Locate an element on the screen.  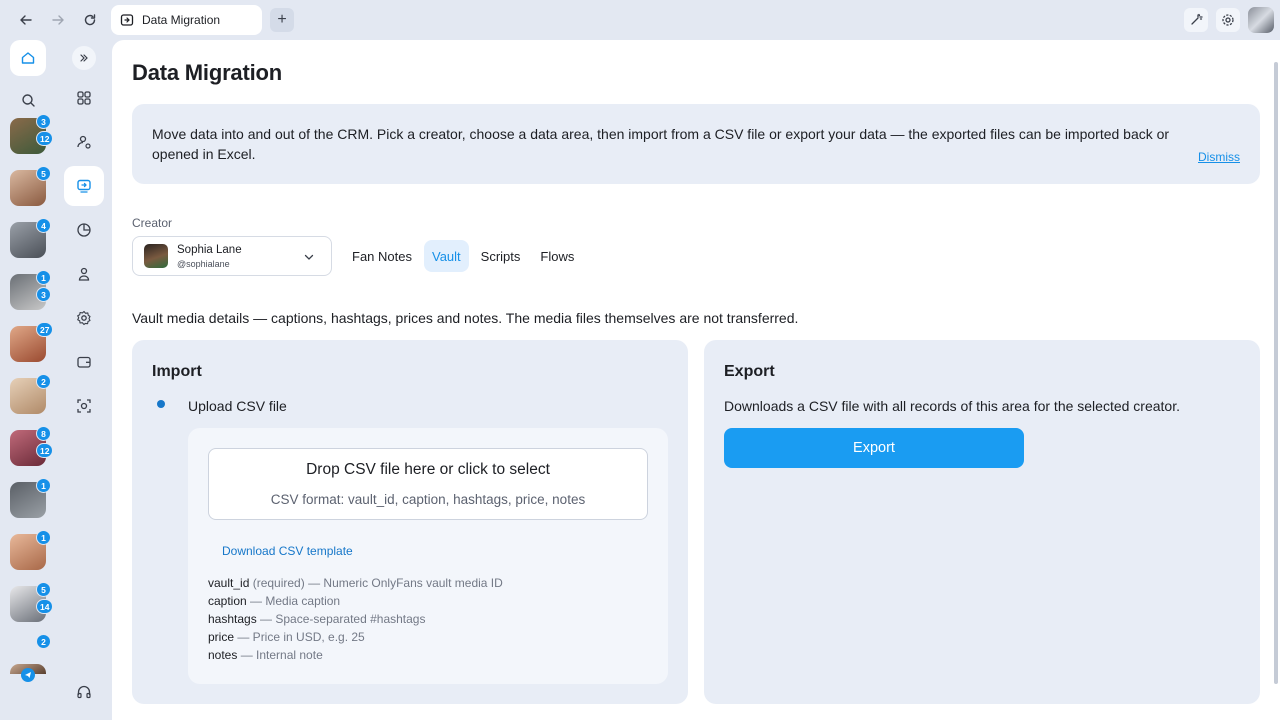
user-avatar is located at coordinates (1261, 20).